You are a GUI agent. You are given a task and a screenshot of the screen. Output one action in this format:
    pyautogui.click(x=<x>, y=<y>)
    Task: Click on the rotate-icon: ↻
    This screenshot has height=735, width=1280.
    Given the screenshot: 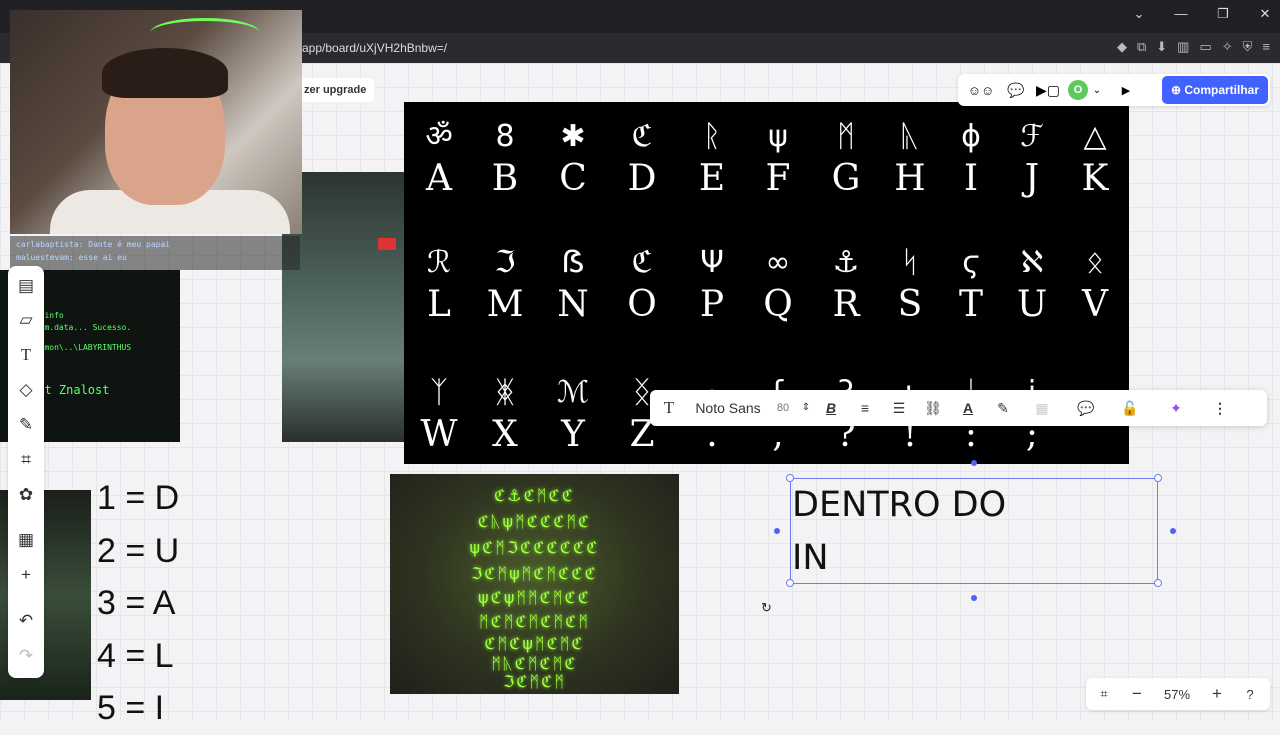 What is the action you would take?
    pyautogui.click(x=766, y=608)
    